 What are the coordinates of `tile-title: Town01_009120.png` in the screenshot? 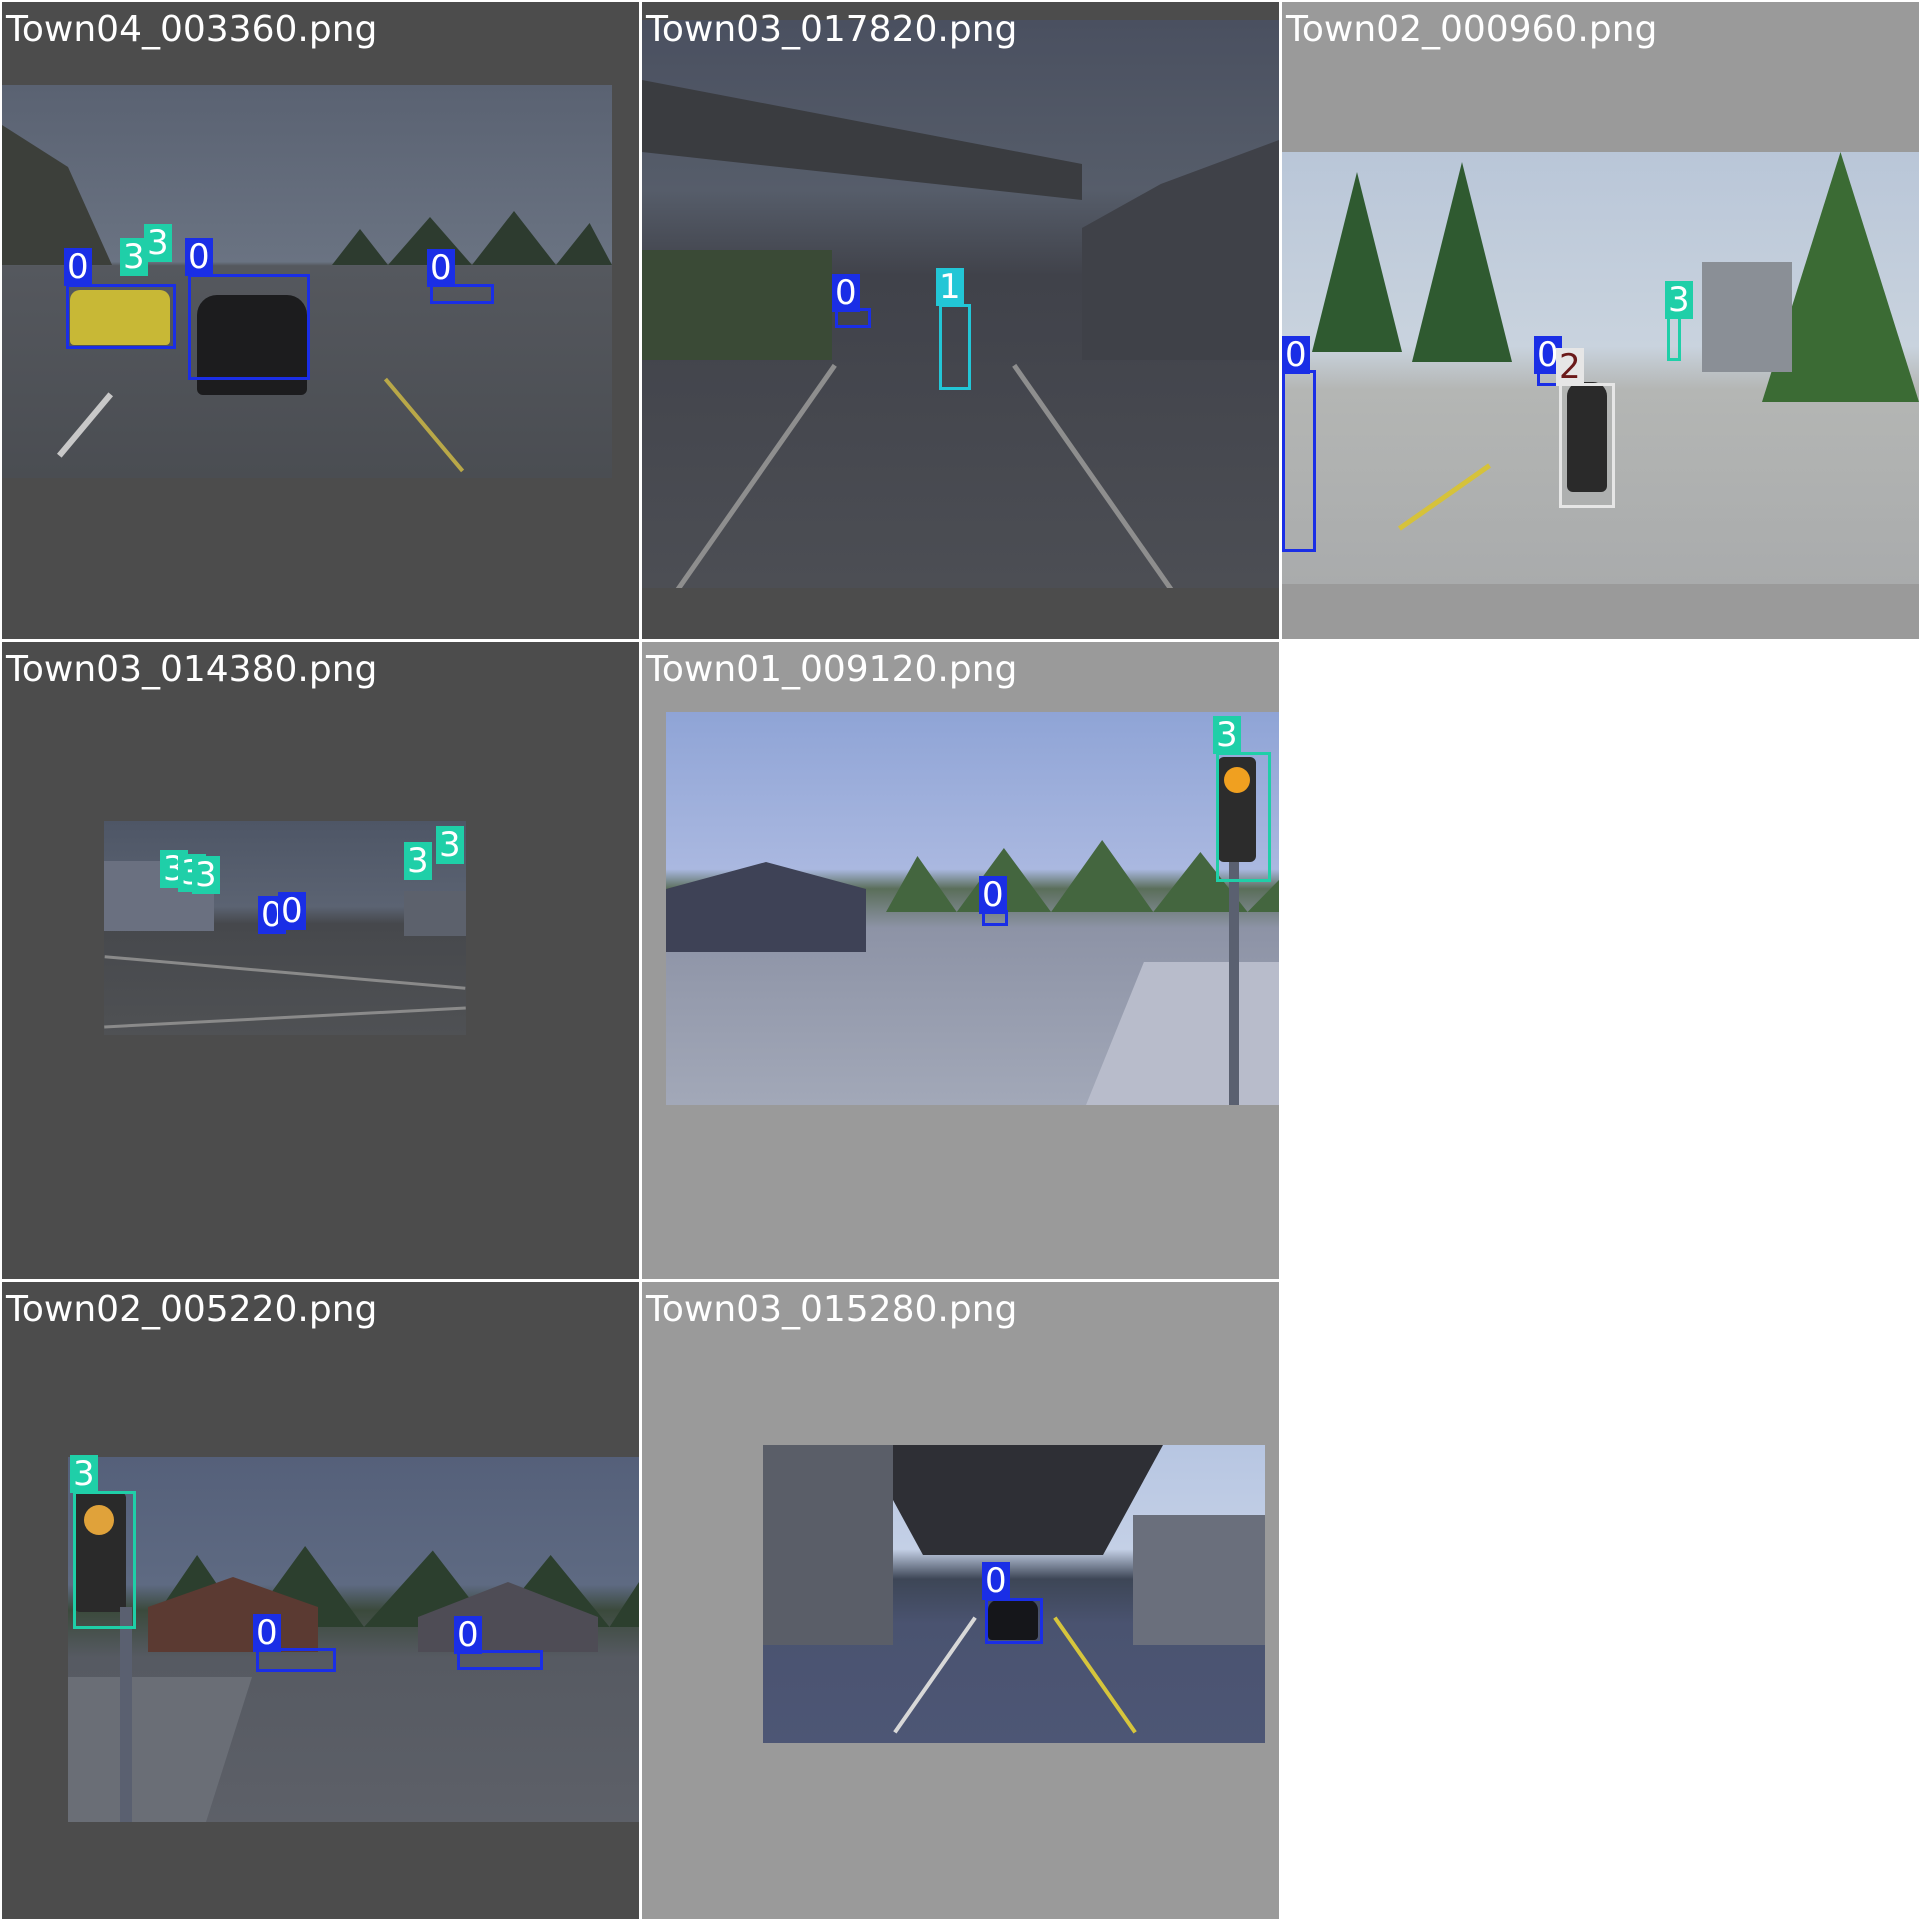 It's located at (832, 669).